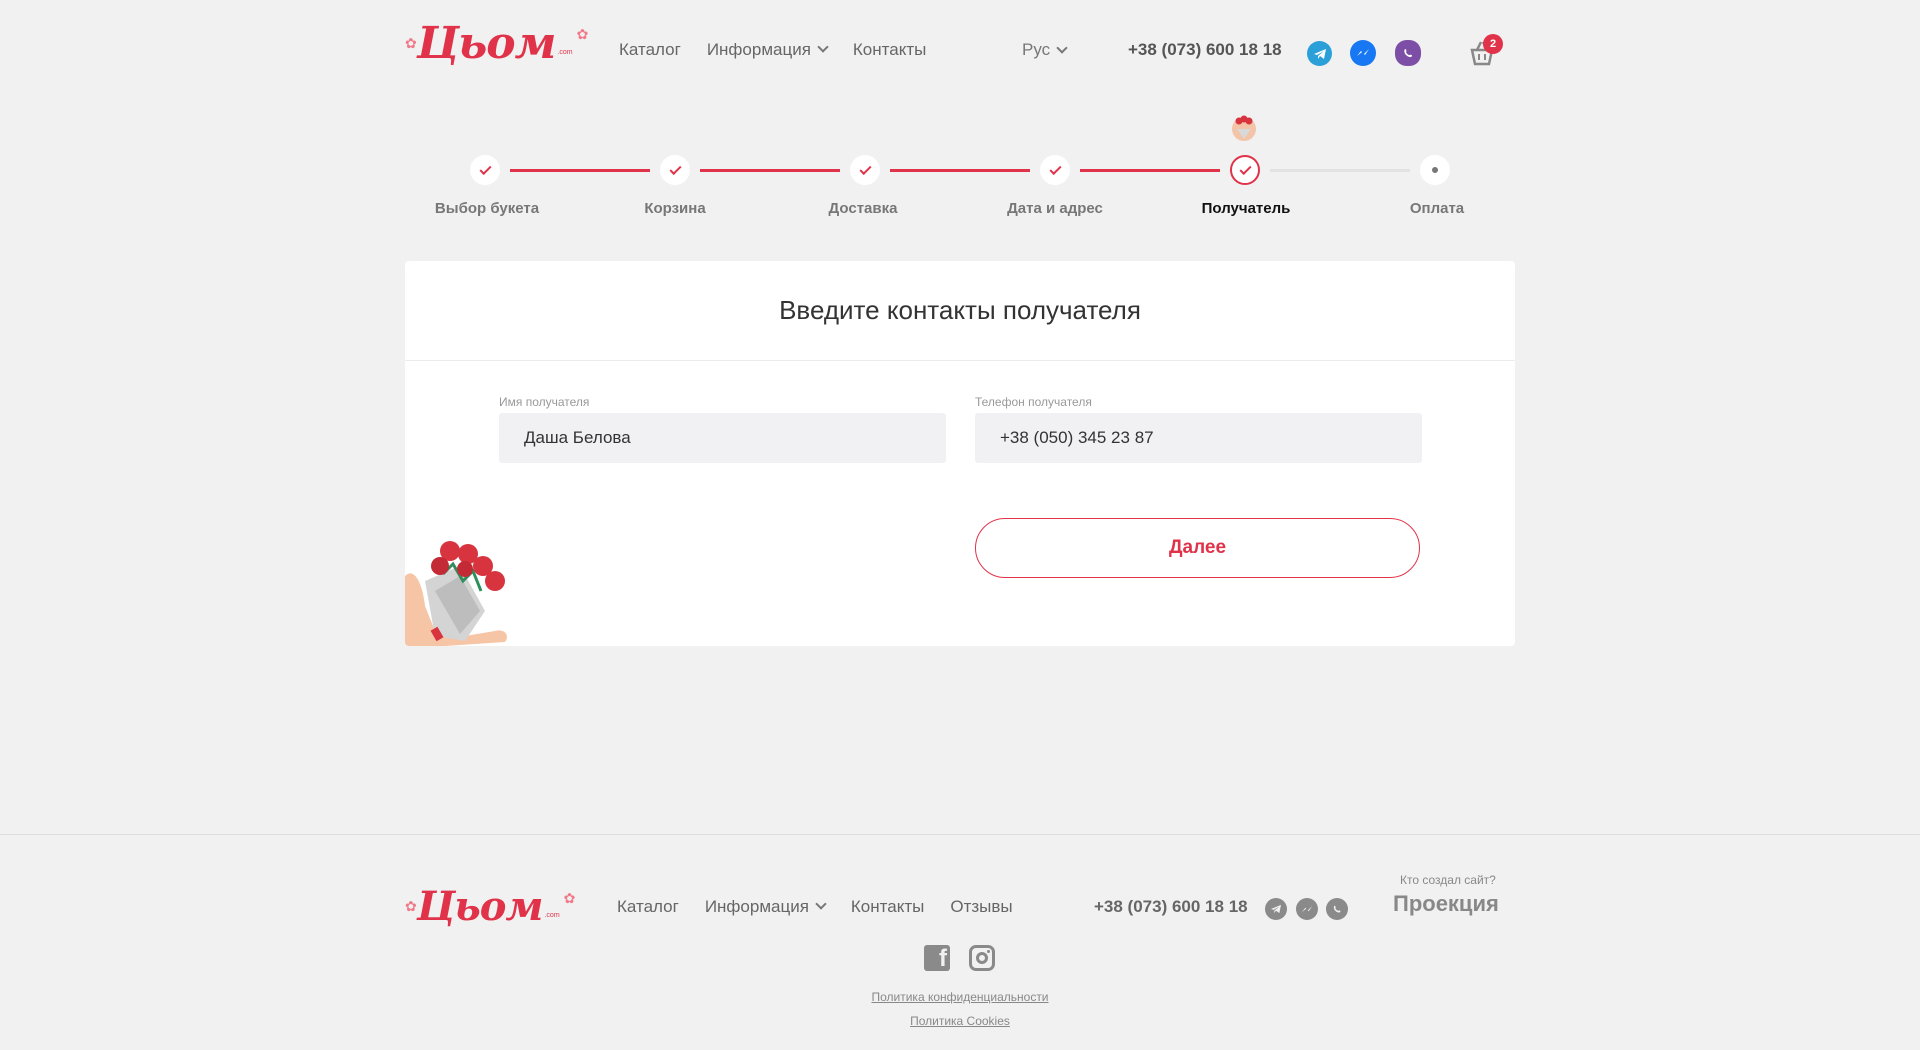  I want to click on step-label: Доставка, so click(863, 208).